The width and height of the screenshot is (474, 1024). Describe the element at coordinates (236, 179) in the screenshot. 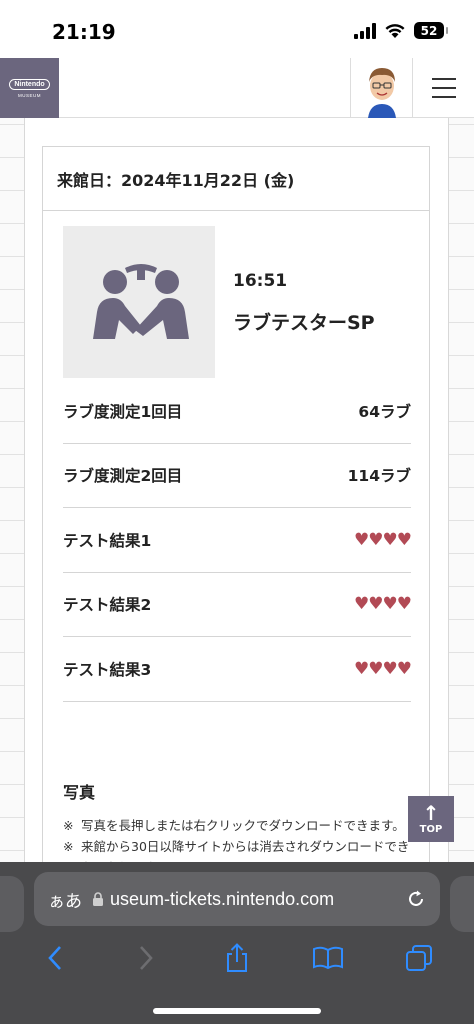

I see `visit-date: 来館日：2024年11月22日 (金)` at that location.